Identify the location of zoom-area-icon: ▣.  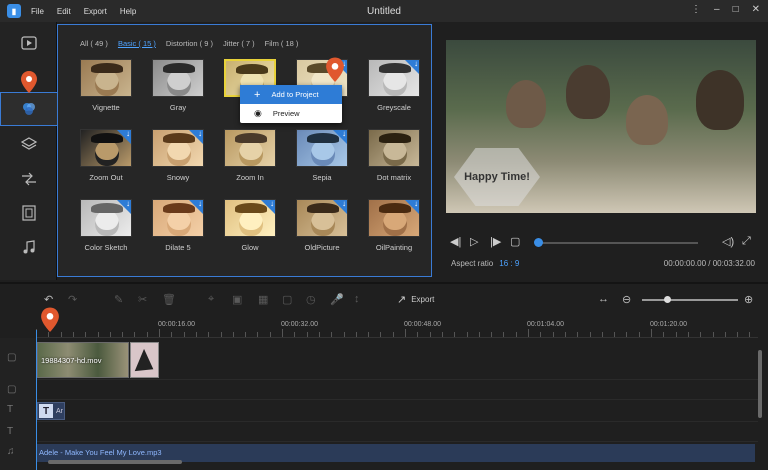
(237, 299).